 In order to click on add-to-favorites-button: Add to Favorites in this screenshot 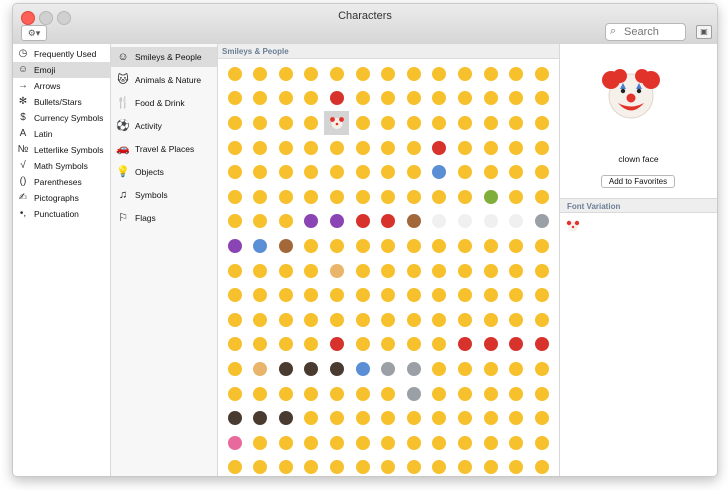, I will do `click(638, 181)`.